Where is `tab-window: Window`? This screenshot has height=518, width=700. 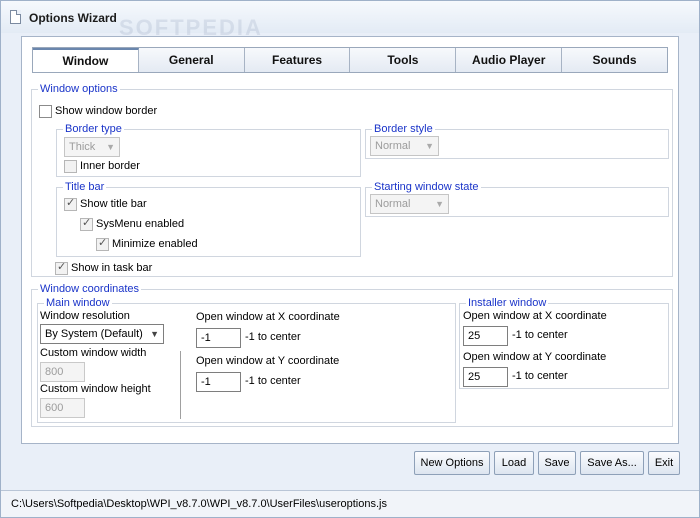 tab-window: Window is located at coordinates (86, 60).